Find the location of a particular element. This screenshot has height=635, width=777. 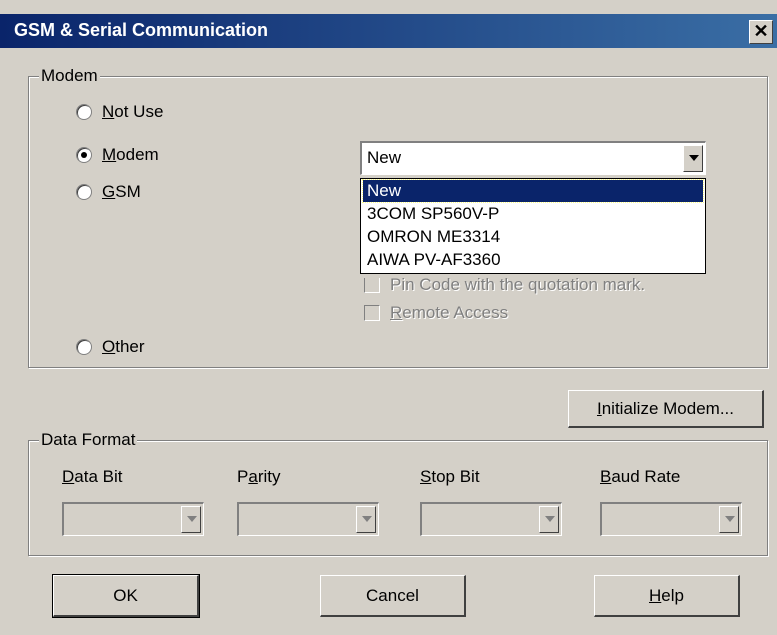

modem-select: New is located at coordinates (533, 158).